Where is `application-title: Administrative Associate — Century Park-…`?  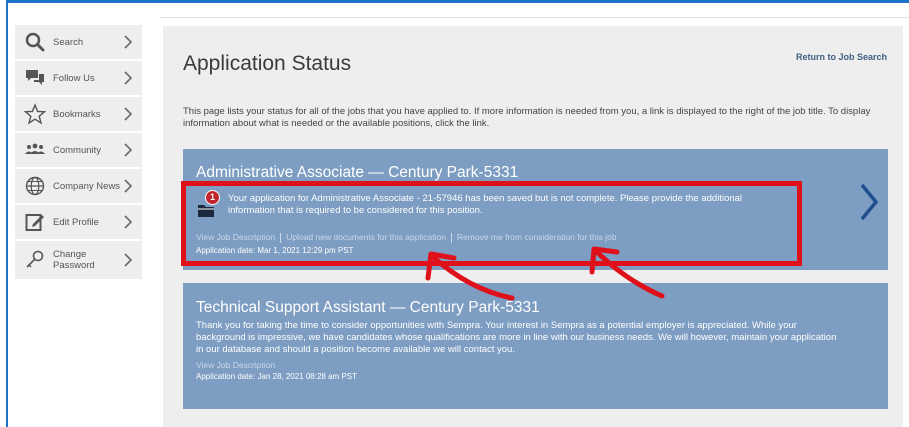 application-title: Administrative Associate — Century Park-… is located at coordinates (357, 173).